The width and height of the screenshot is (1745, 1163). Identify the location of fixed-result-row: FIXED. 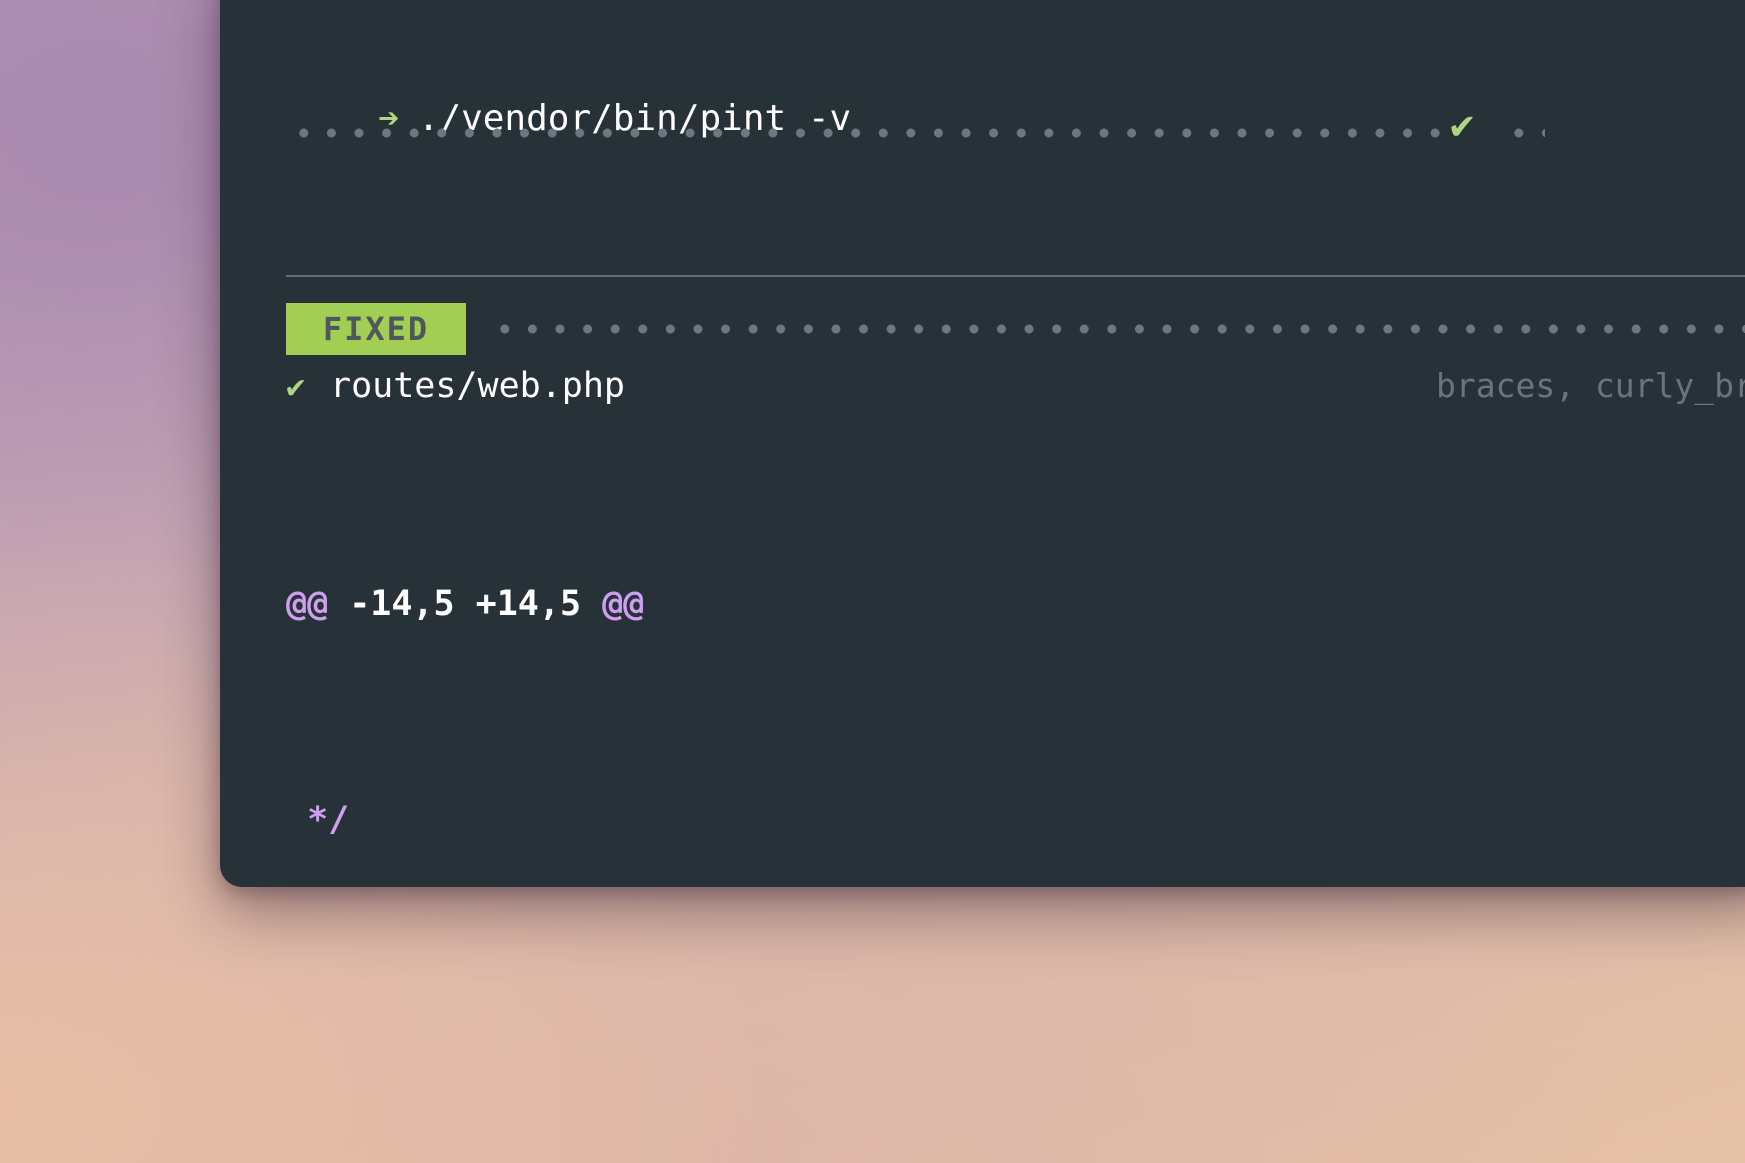
(1015, 329).